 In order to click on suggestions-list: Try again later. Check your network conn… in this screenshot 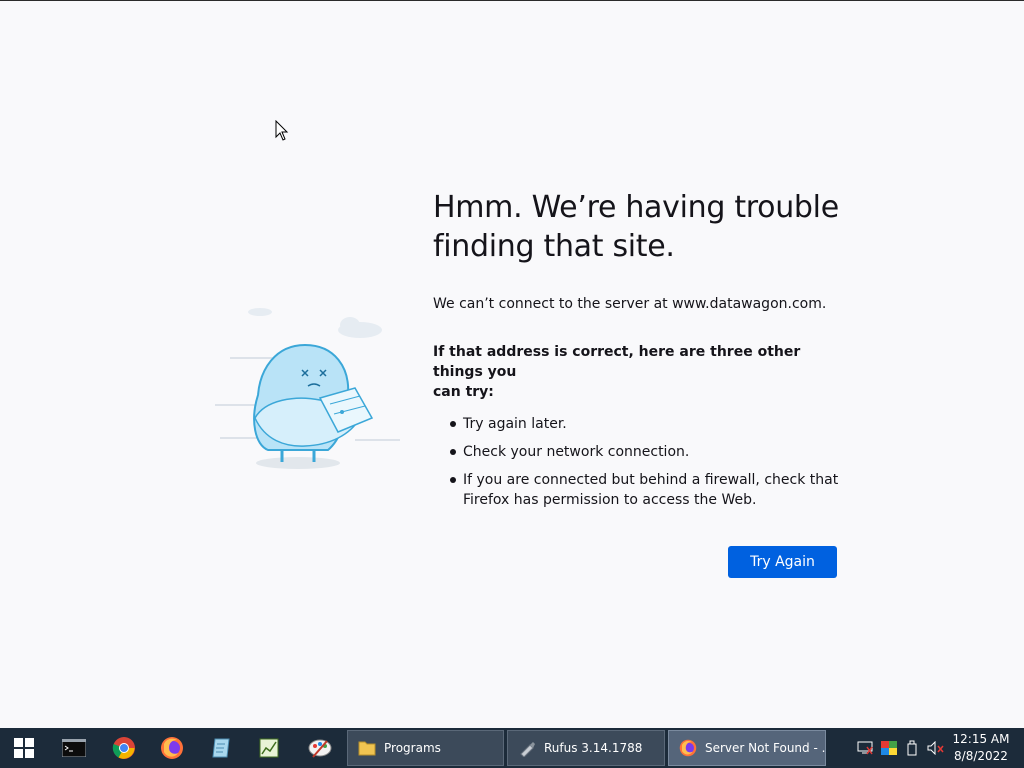, I will do `click(638, 462)`.